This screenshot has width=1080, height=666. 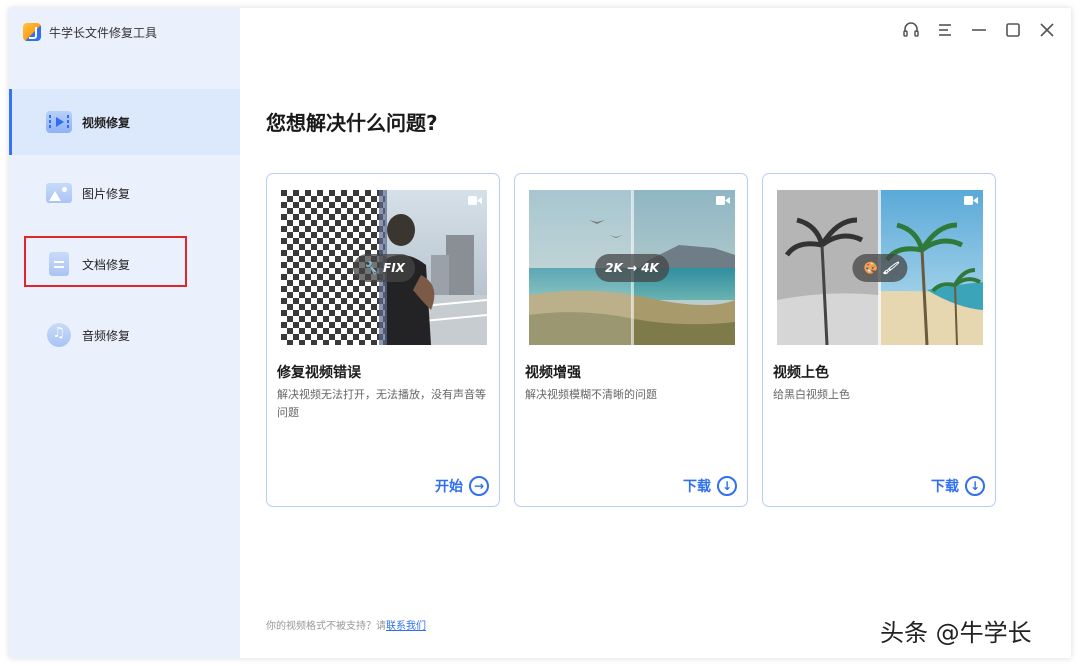 What do you see at coordinates (811, 394) in the screenshot?
I see `card-description: 给黑白视频上色` at bounding box center [811, 394].